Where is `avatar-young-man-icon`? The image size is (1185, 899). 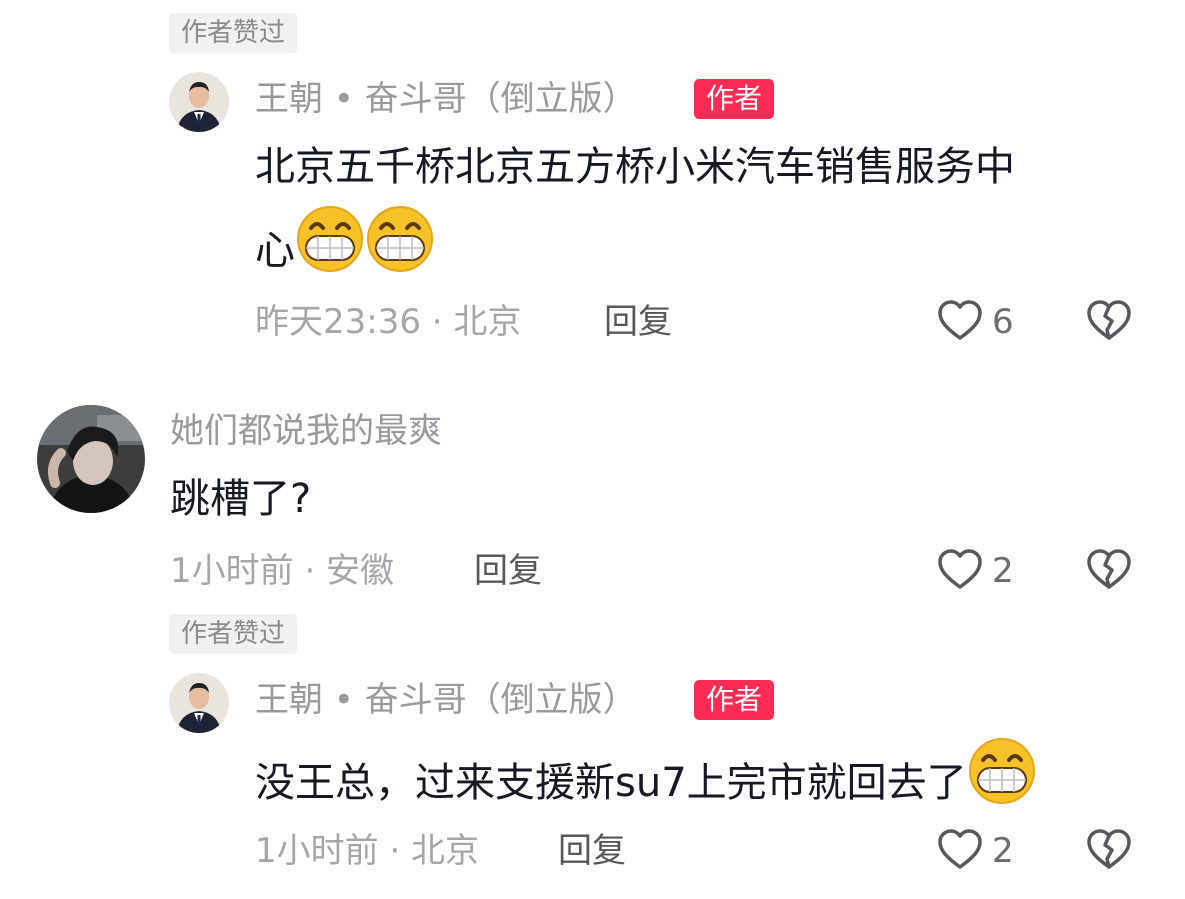 avatar-young-man-icon is located at coordinates (91, 459).